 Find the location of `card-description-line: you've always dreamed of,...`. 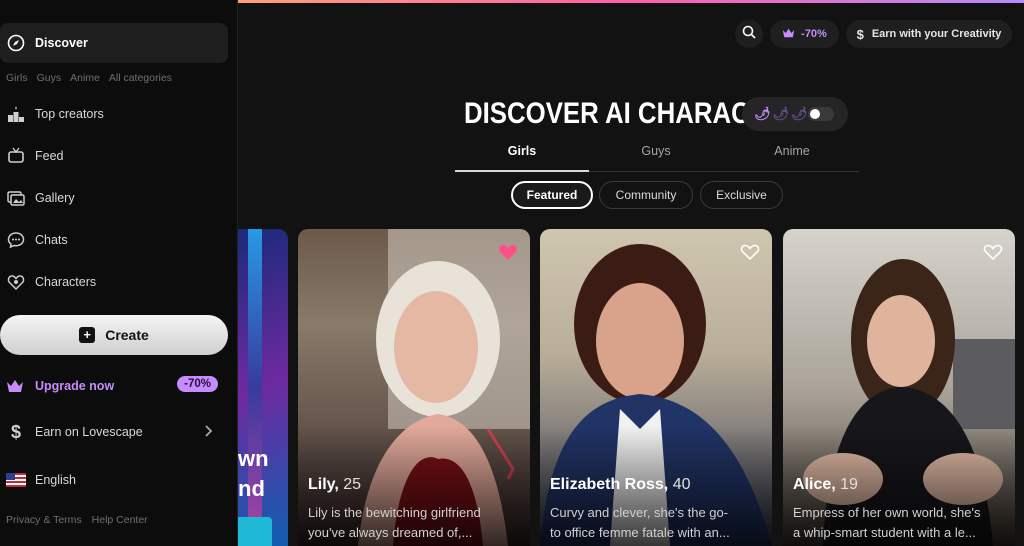

card-description-line: you've always dreamed of,... is located at coordinates (390, 532).